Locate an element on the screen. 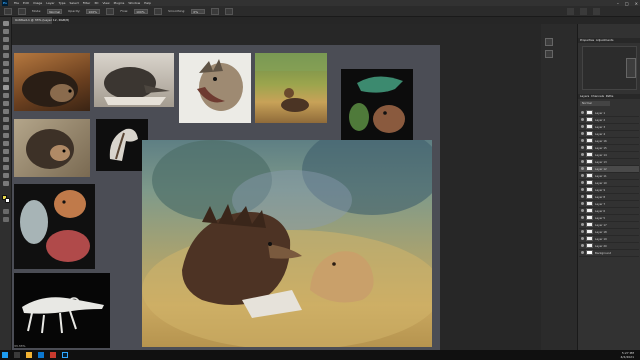 This screenshot has width=640, height=360. reference-creature-sketch is located at coordinates (215, 88).